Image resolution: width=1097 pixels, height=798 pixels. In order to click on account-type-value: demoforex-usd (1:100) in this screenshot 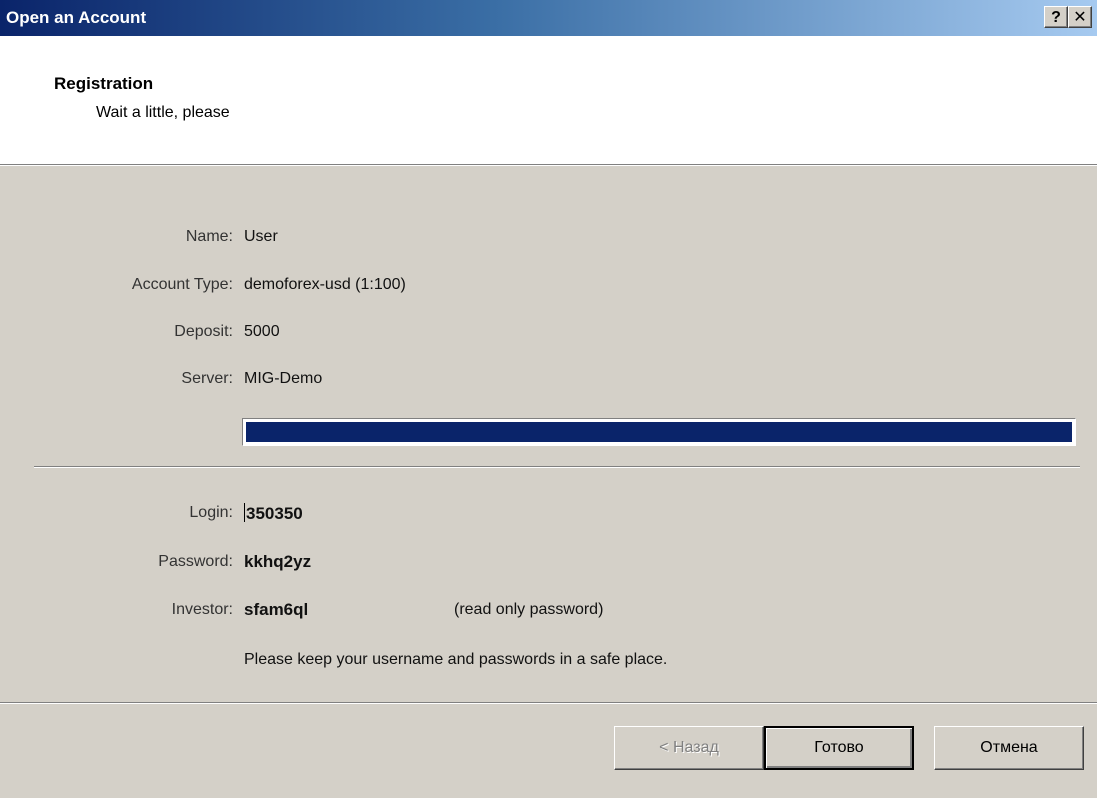, I will do `click(325, 284)`.